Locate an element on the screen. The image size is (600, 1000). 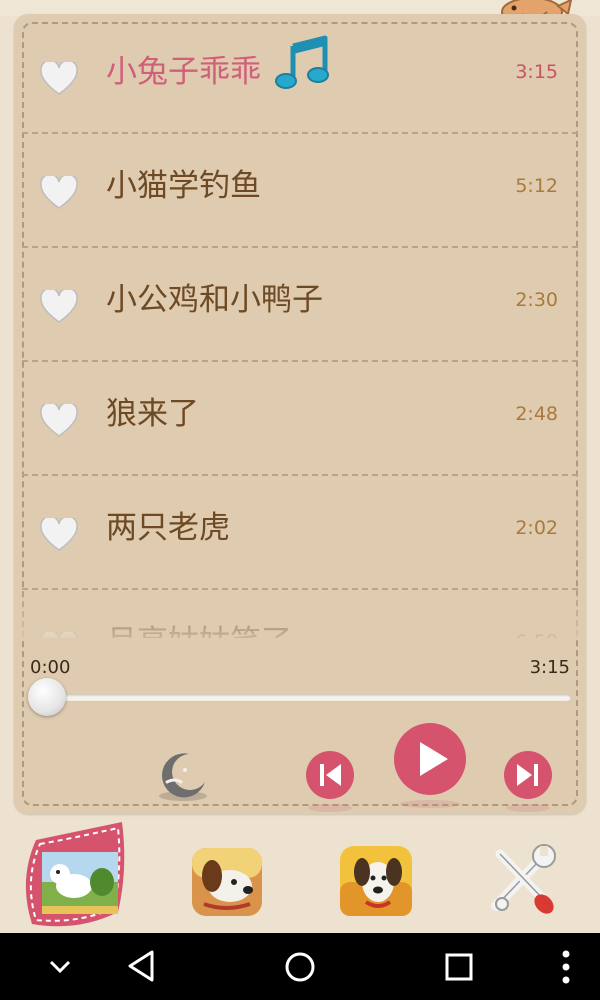
tools-icon is located at coordinates (525, 879).